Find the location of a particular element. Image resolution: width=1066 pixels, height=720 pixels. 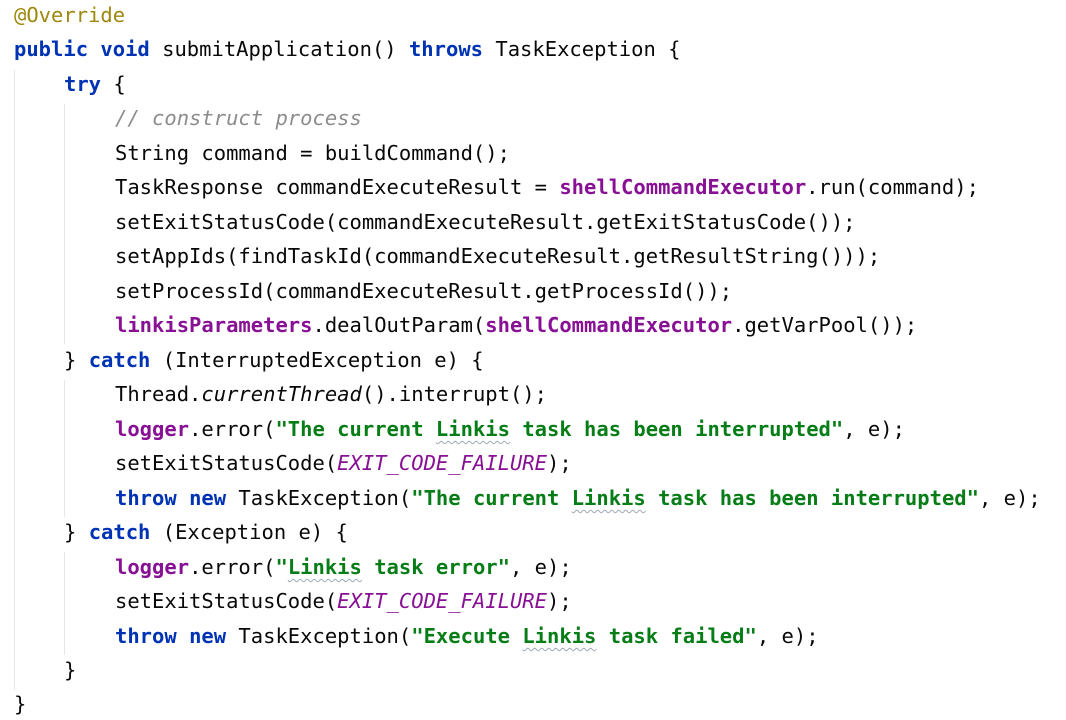

code-line-logger-error: logger.error("Linkis task error", e); is located at coordinates (343, 567).